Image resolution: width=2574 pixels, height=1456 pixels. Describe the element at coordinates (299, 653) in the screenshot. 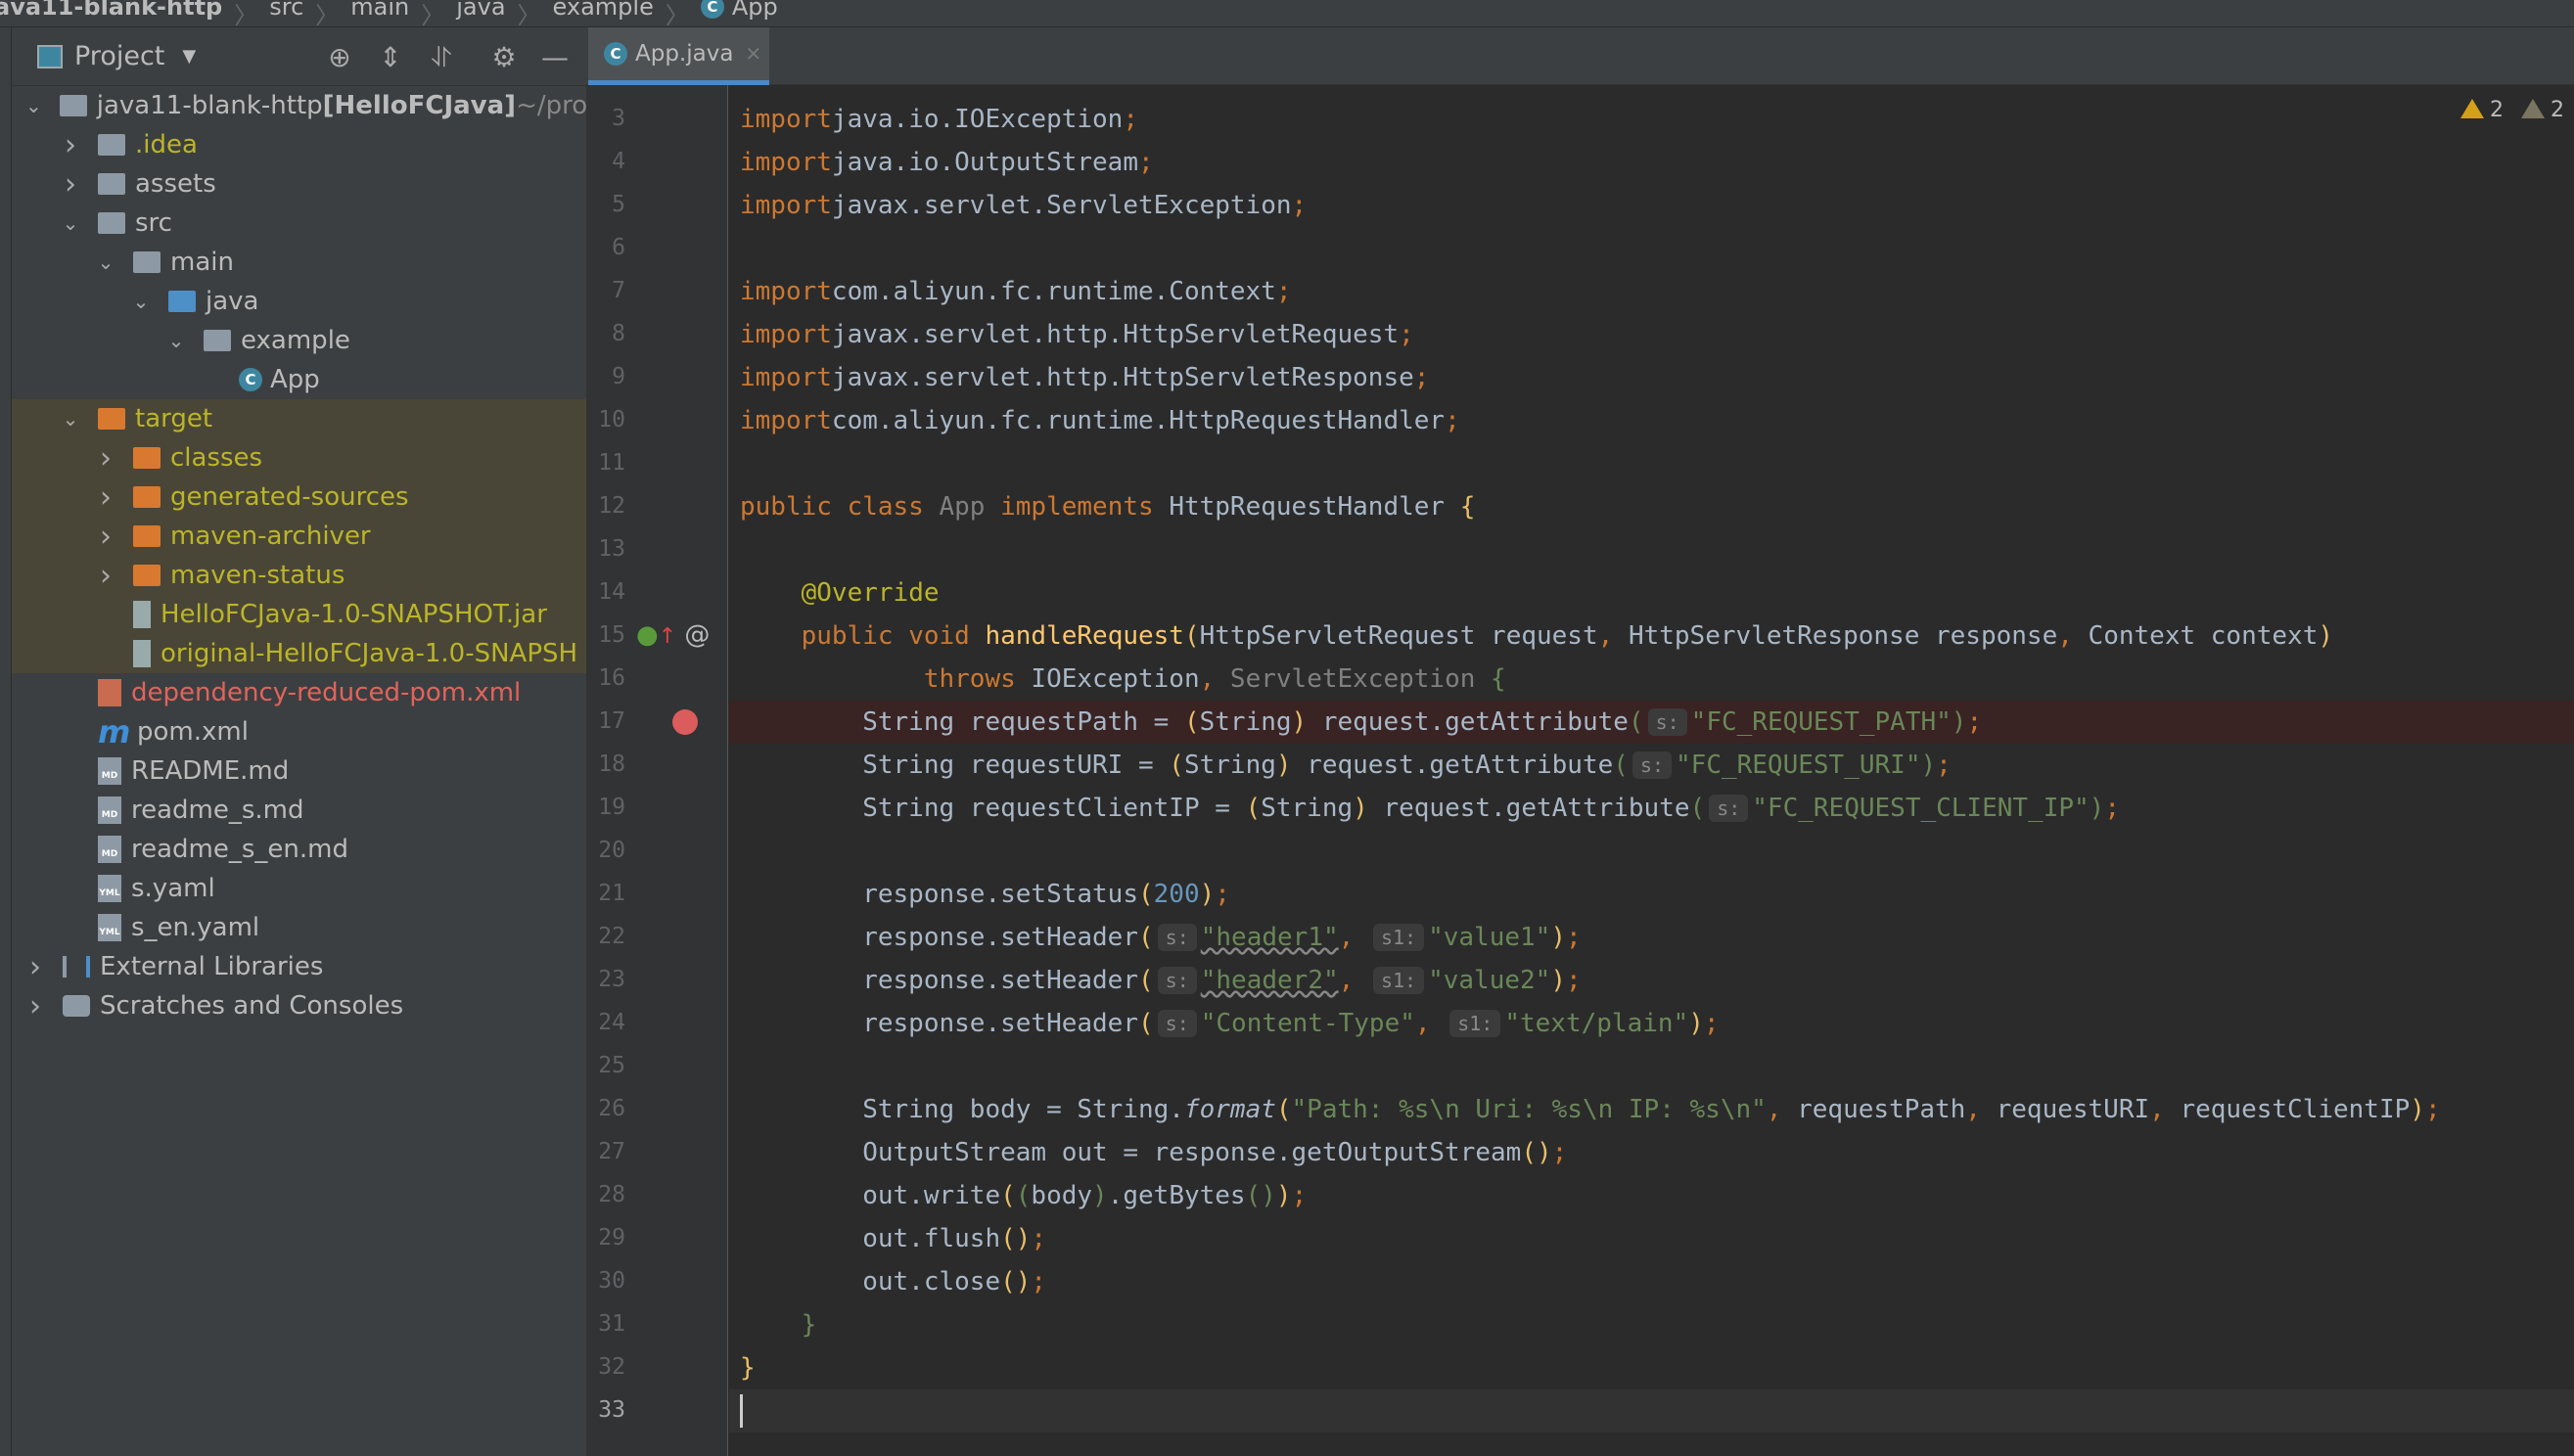

I see `tree-item: original-HelloFCJava-1.0-SNAPSH` at that location.